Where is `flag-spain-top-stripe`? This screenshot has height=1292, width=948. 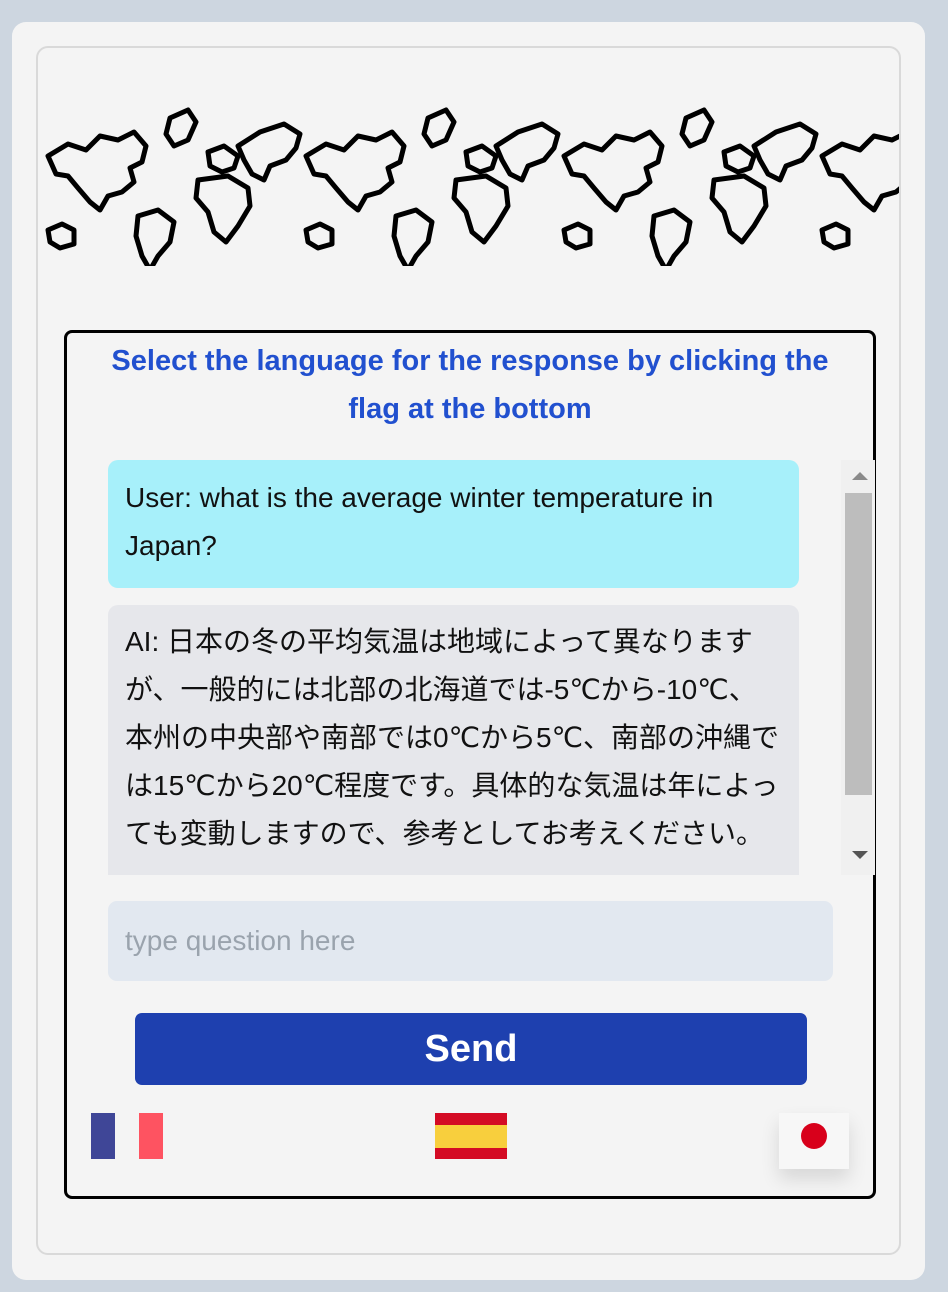 flag-spain-top-stripe is located at coordinates (471, 1119).